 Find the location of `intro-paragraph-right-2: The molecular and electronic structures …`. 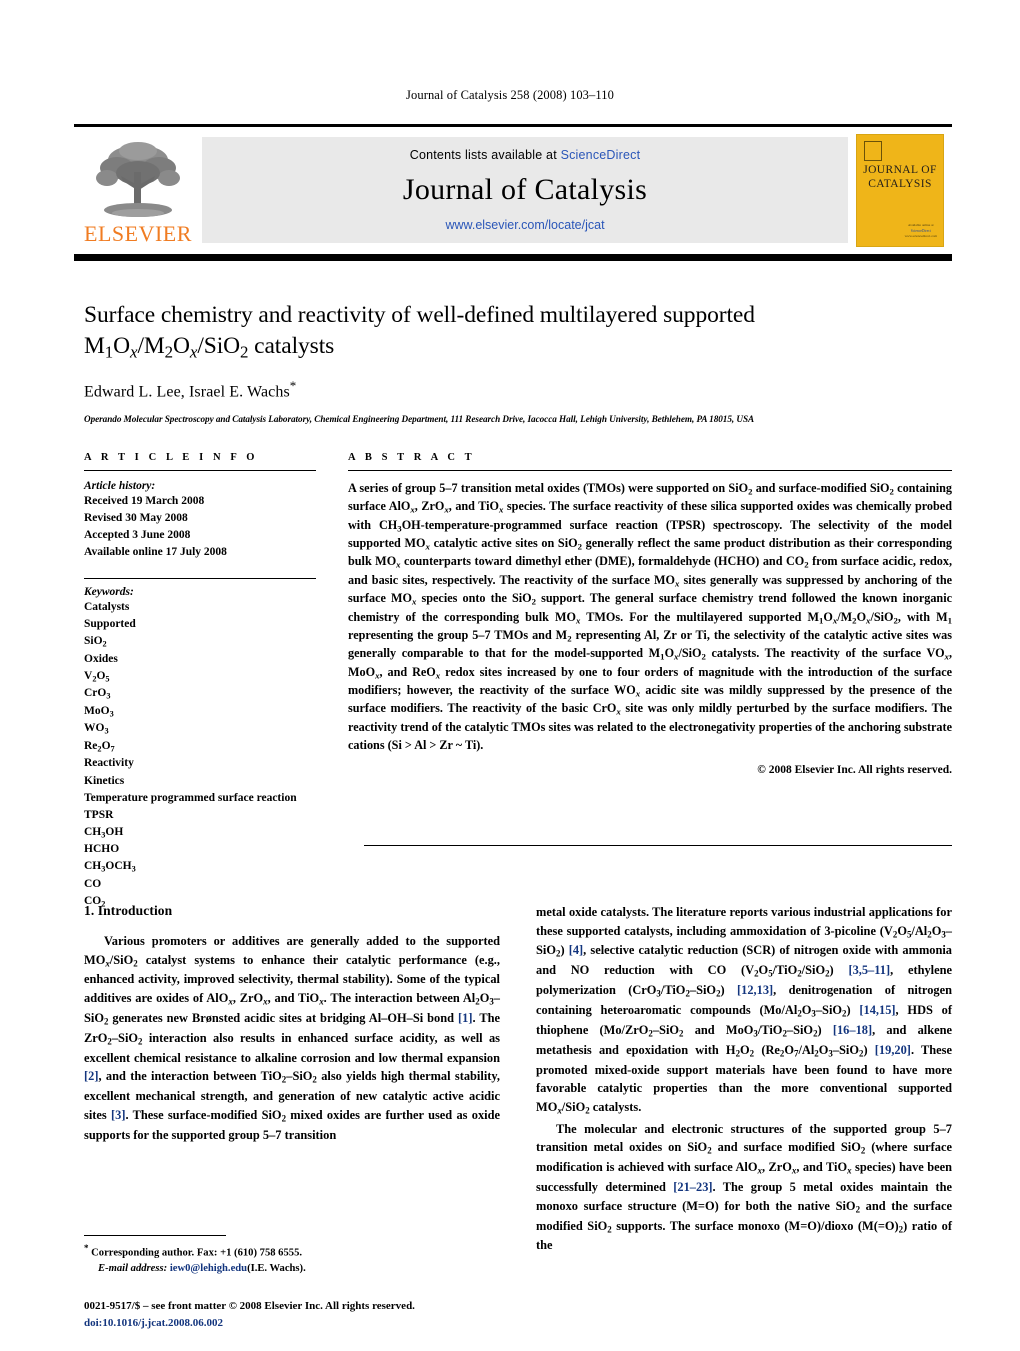

intro-paragraph-right-2: The molecular and electronic structures … is located at coordinates (744, 1187).